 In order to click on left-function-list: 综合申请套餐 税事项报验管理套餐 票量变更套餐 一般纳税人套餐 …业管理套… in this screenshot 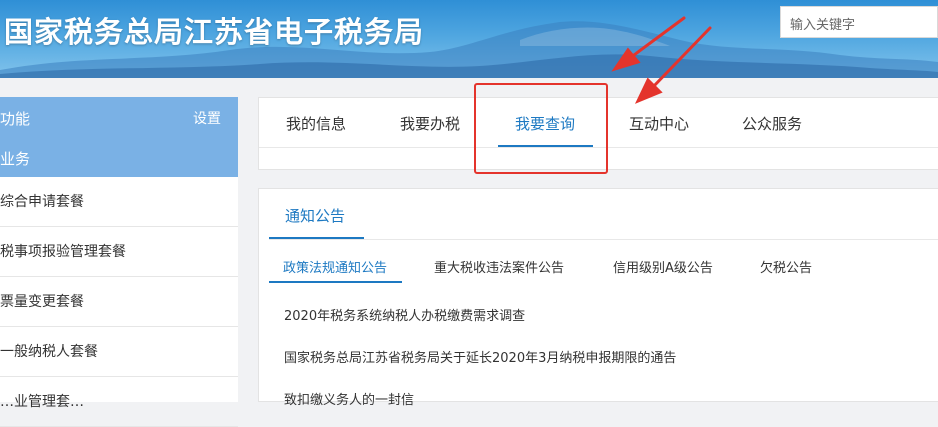, I will do `click(119, 302)`.